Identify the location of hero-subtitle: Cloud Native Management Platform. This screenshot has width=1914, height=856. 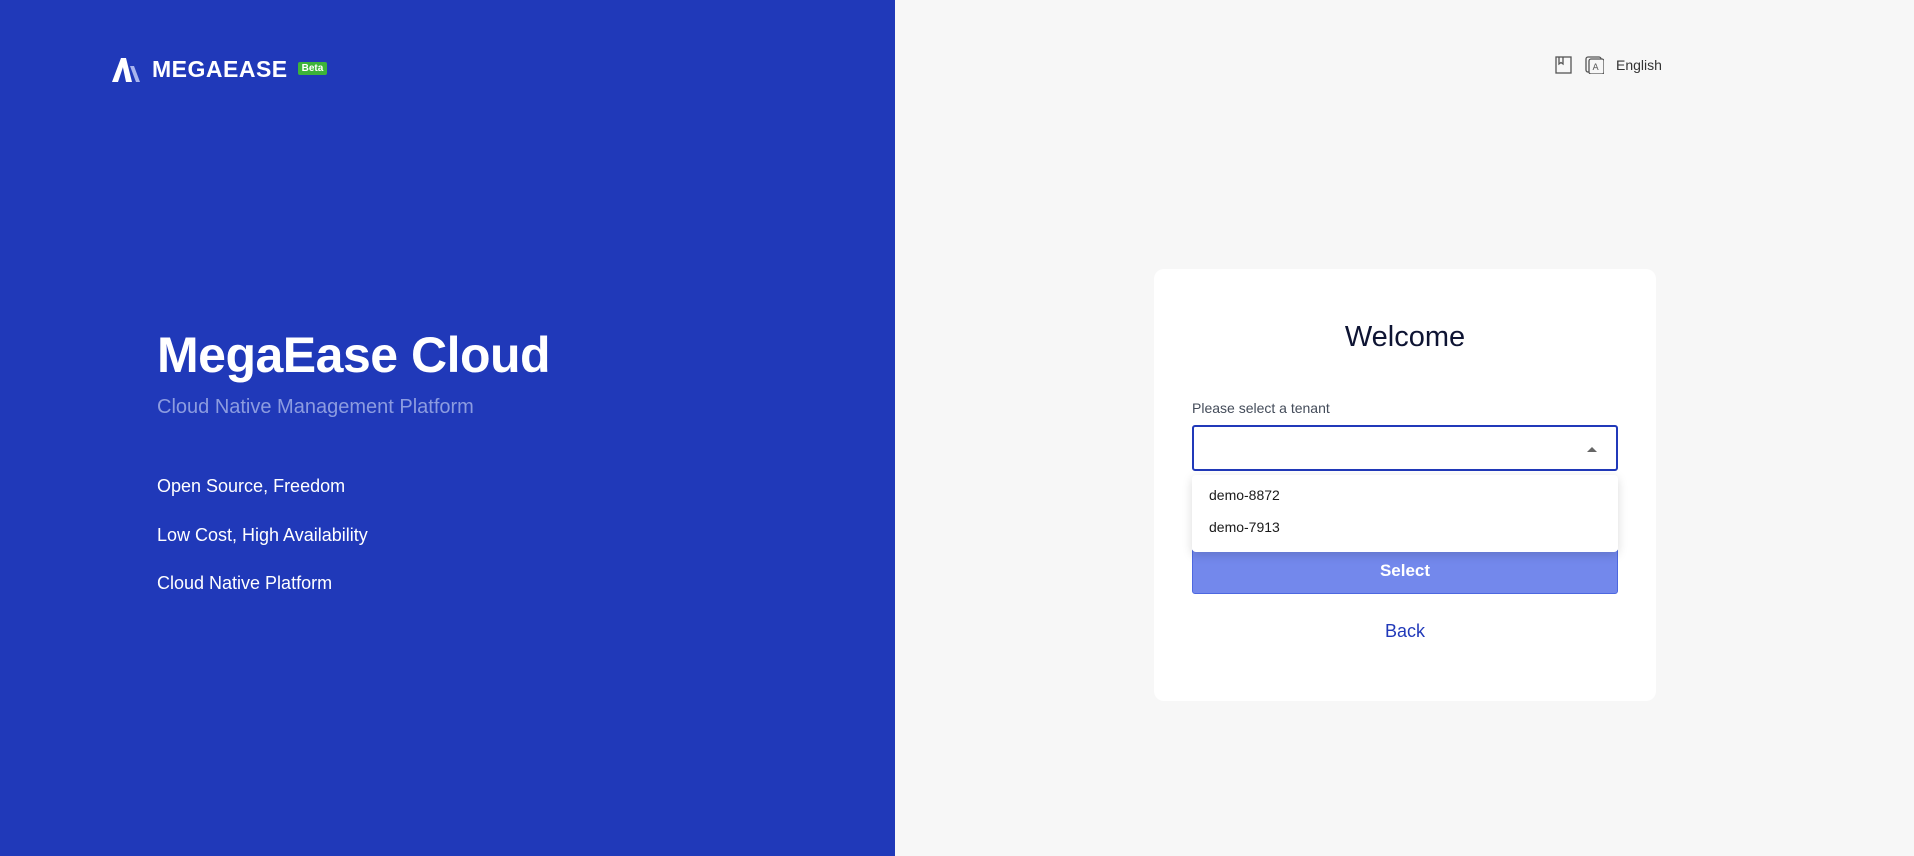
(315, 407).